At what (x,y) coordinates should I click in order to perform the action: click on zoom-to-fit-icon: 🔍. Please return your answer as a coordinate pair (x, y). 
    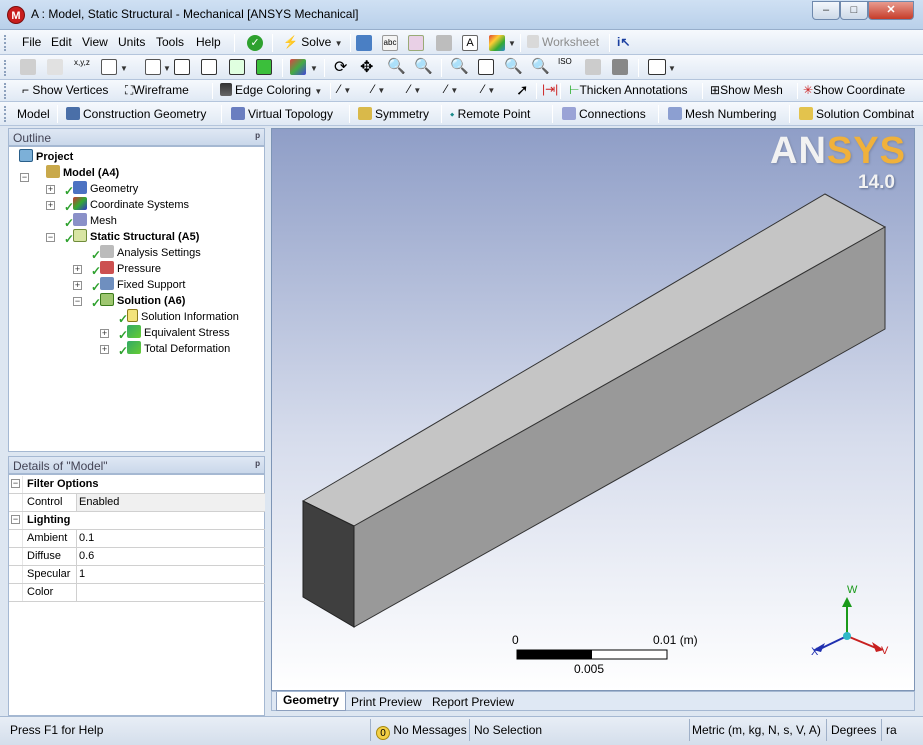
    Looking at the image, I should click on (459, 66).